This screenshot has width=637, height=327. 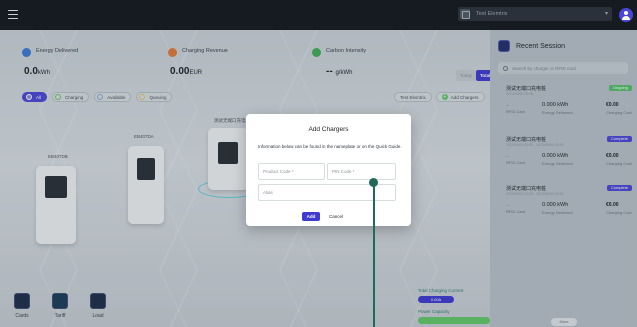 I want to click on dialog-title: Add Chargers, so click(x=328, y=129).